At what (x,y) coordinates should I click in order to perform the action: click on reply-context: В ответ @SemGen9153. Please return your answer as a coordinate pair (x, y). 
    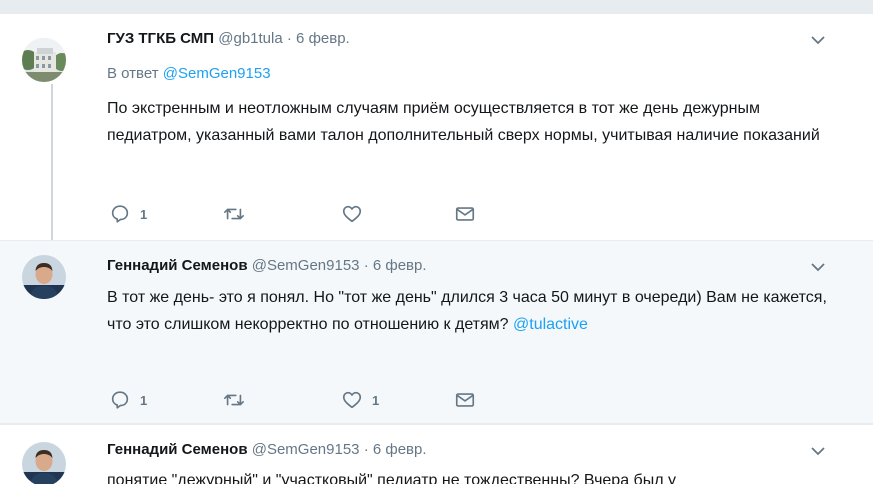
    Looking at the image, I should click on (189, 73).